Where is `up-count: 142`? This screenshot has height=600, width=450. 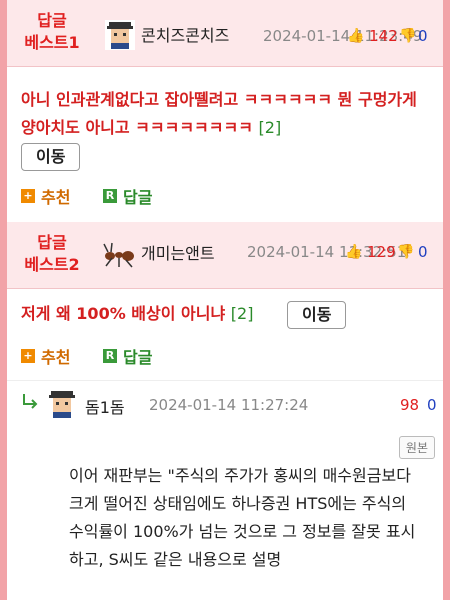
up-count: 142 is located at coordinates (383, 36).